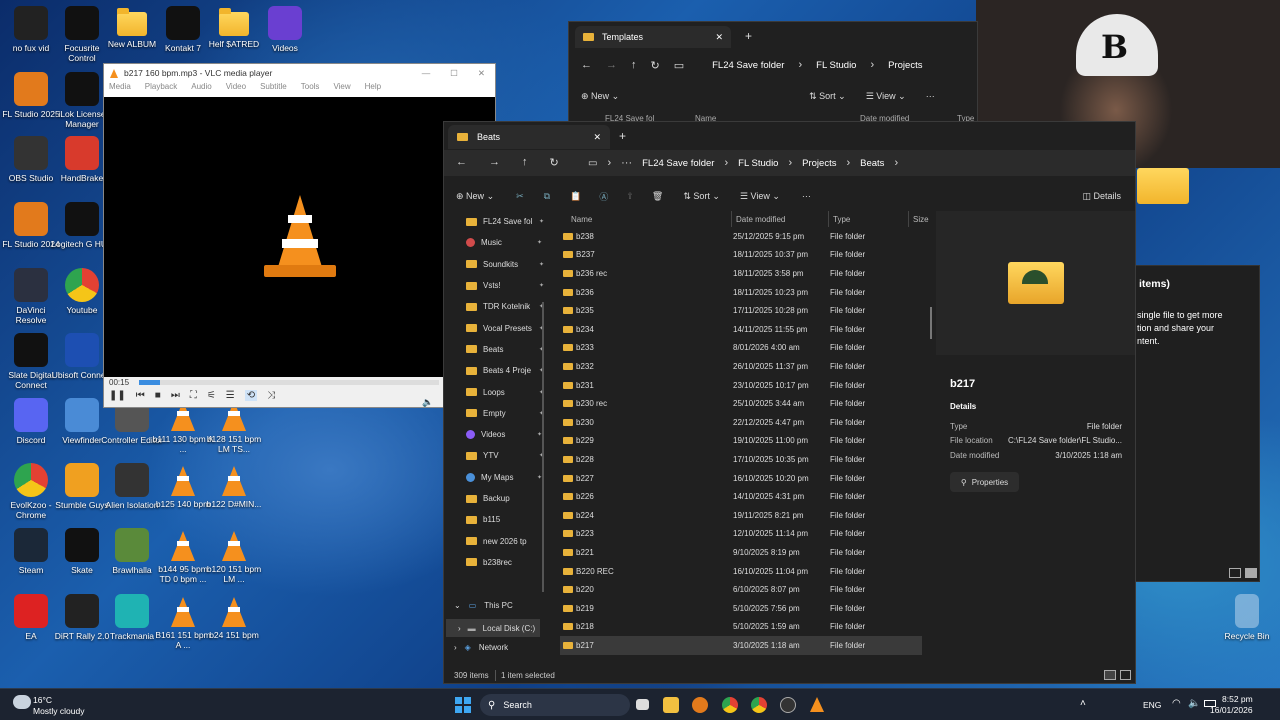  Describe the element at coordinates (741, 255) in the screenshot. I see `table-row: B237 18/11/2025 10:37 pm File folder` at that location.